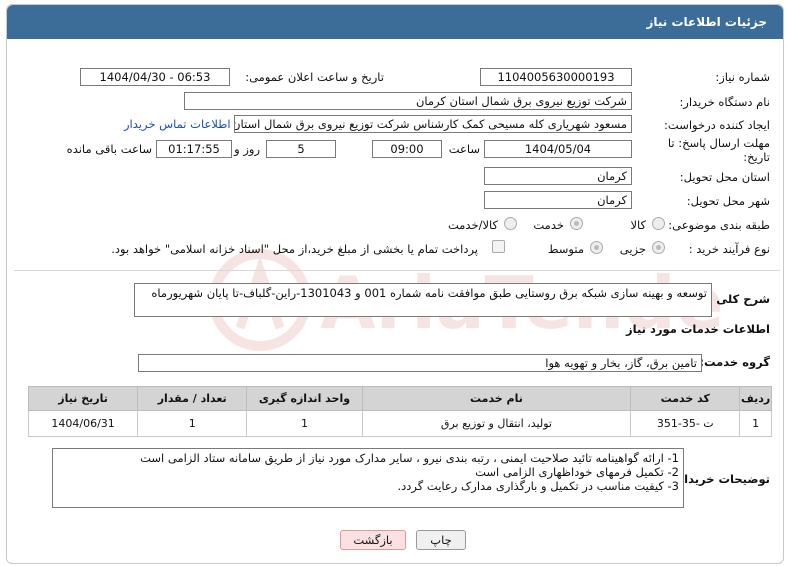  What do you see at coordinates (658, 223) in the screenshot?
I see `category-radio-goods` at bounding box center [658, 223].